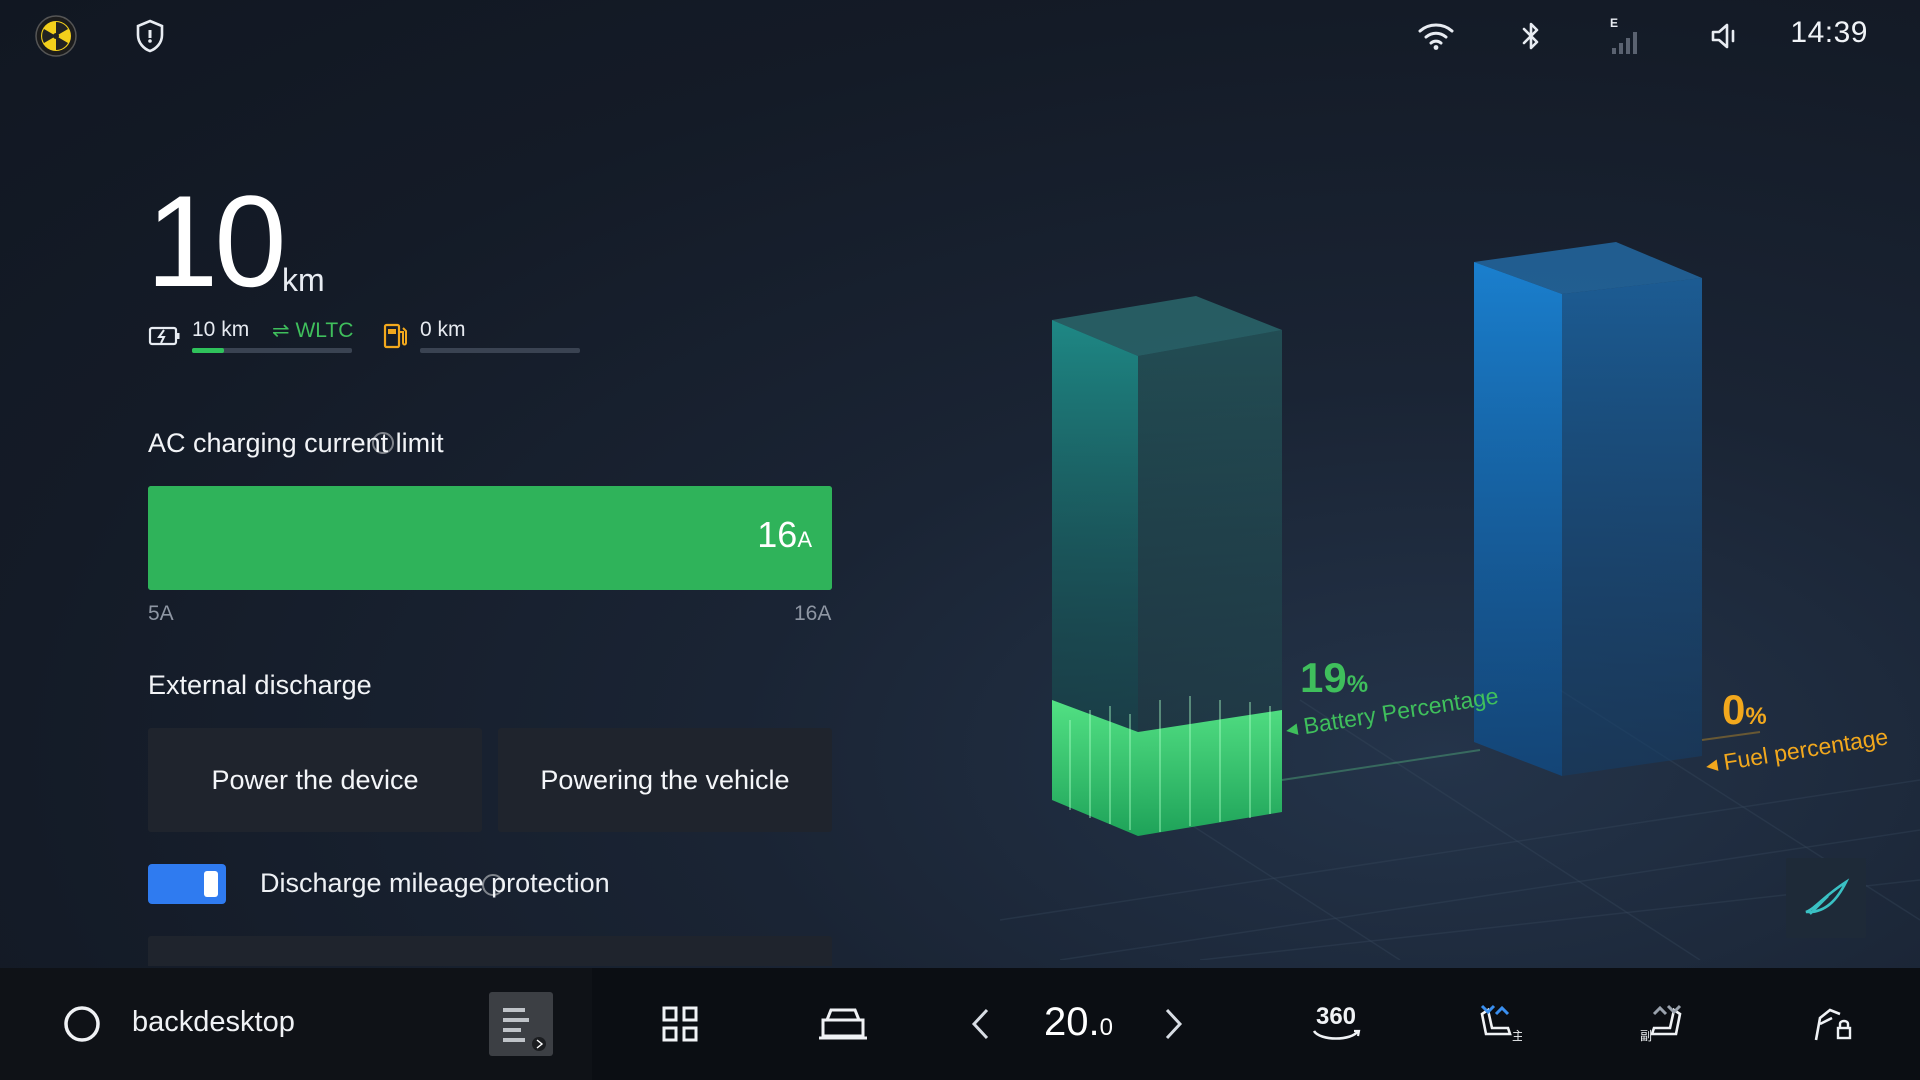 This screenshot has height=1080, width=1920. I want to click on shield-icon, so click(150, 36).